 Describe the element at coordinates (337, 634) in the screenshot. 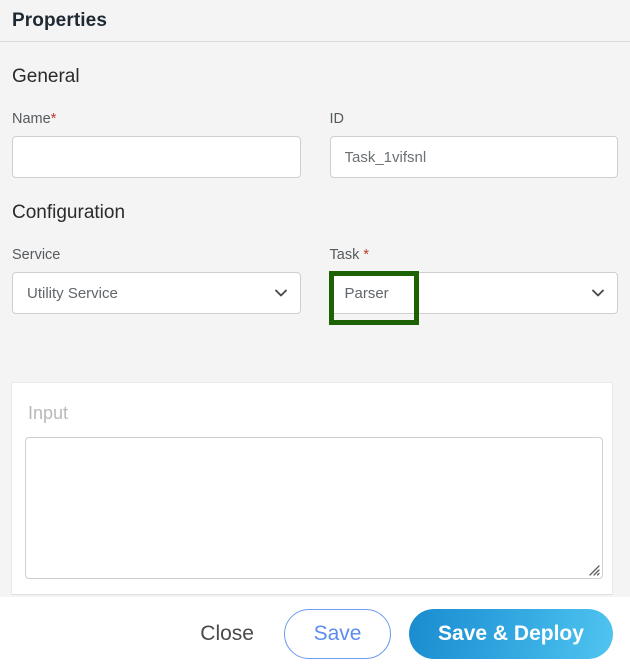

I see `save-button: Save` at that location.